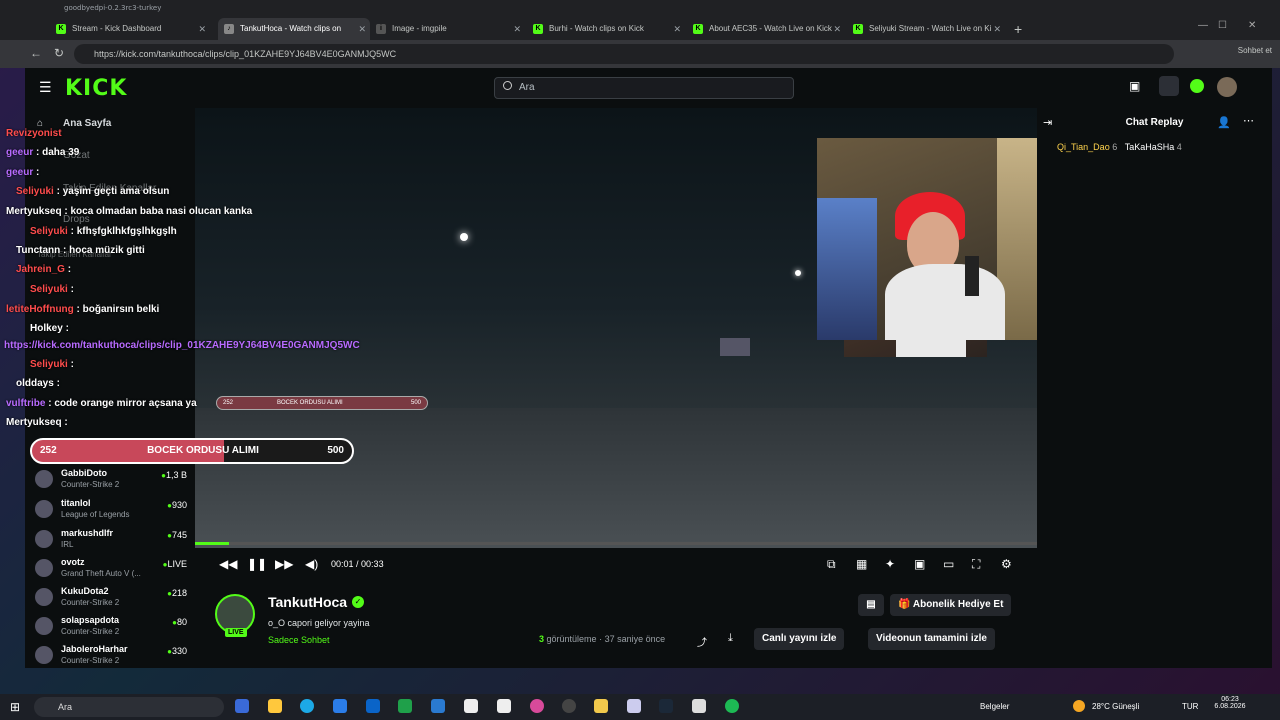 The image size is (1280, 720). Describe the element at coordinates (113, 479) in the screenshot. I see `sidebar-channel: GabbiDoto Counter-Strike 2 1,3 B` at that location.